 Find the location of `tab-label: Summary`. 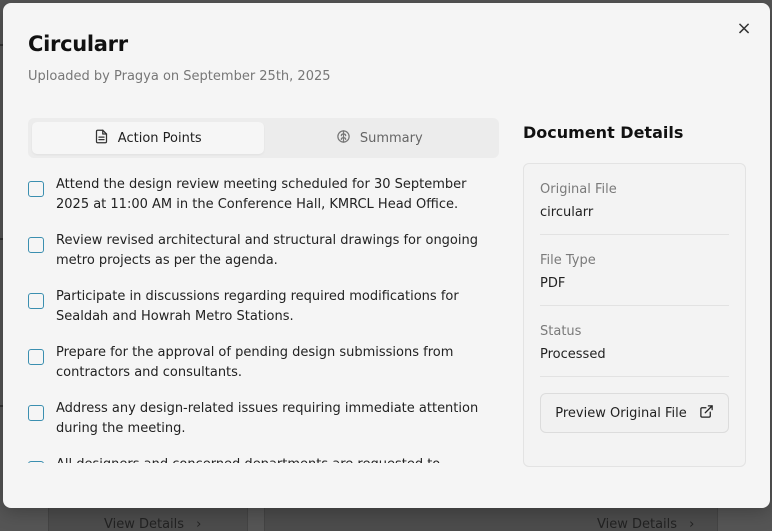

tab-label: Summary is located at coordinates (391, 138).